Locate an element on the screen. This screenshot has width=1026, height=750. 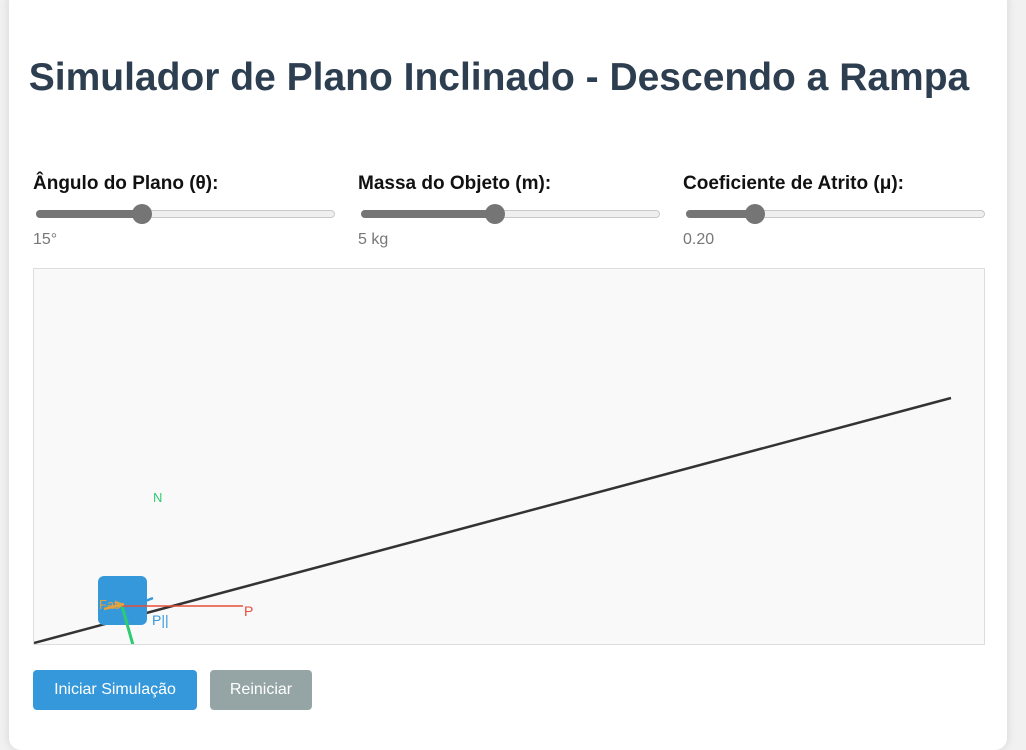
angle-slider-fill is located at coordinates (89, 214).